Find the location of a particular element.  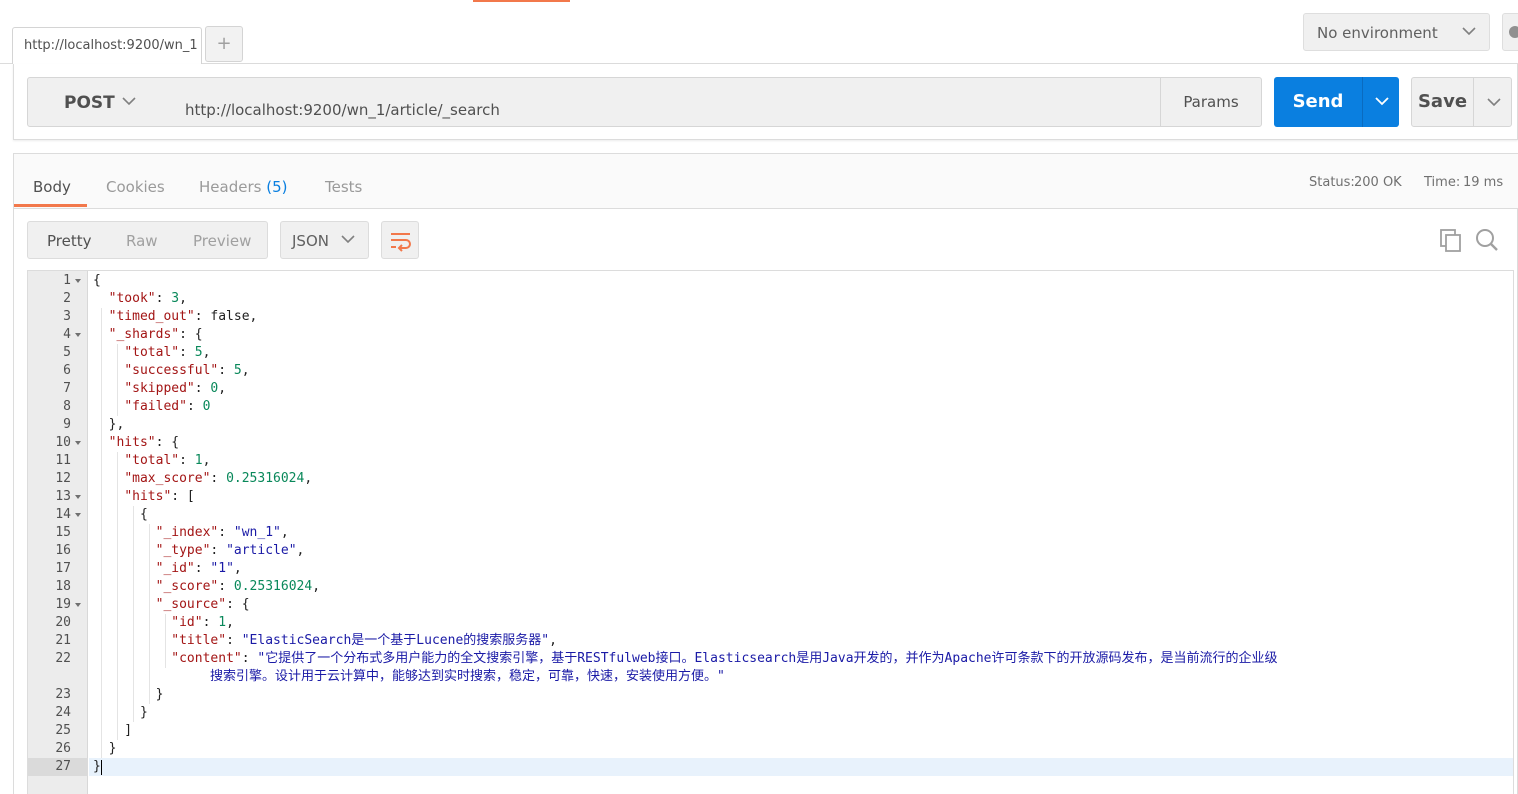

url-input is located at coordinates (667, 102).